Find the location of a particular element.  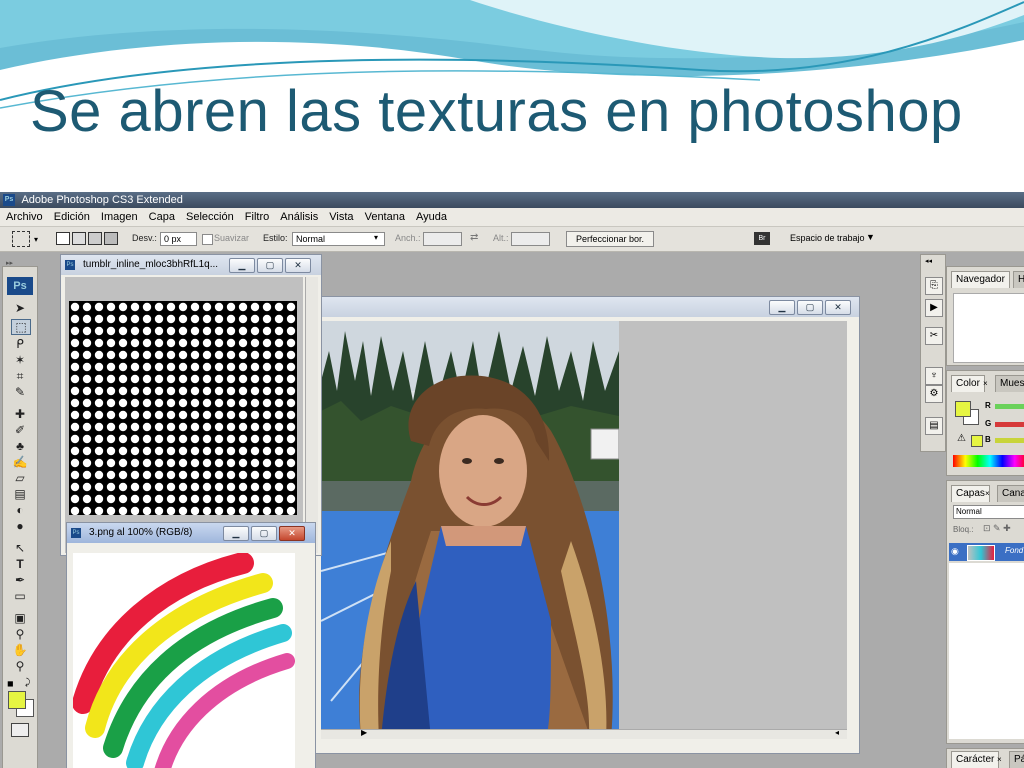

menu-filtro: Filtro is located at coordinates (257, 217).